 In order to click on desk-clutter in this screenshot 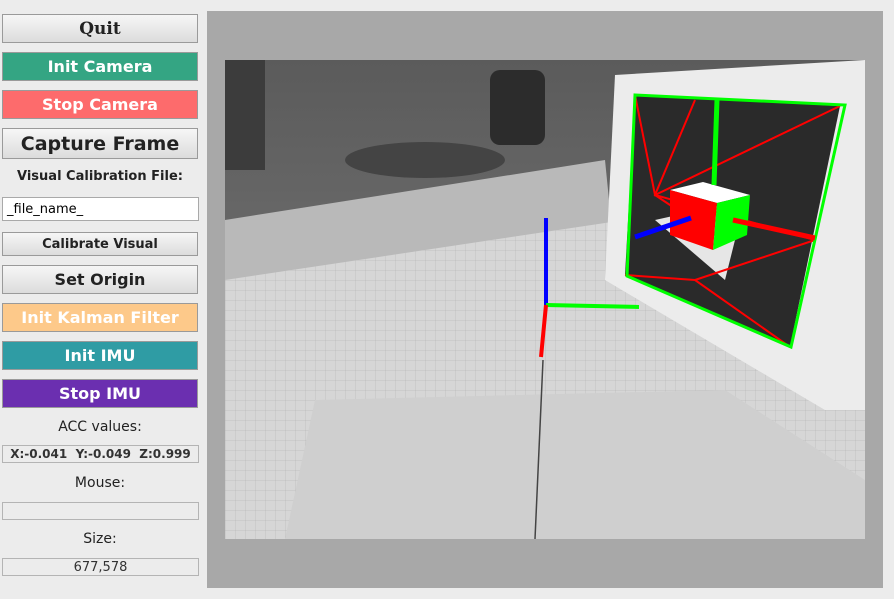, I will do `click(425, 160)`.